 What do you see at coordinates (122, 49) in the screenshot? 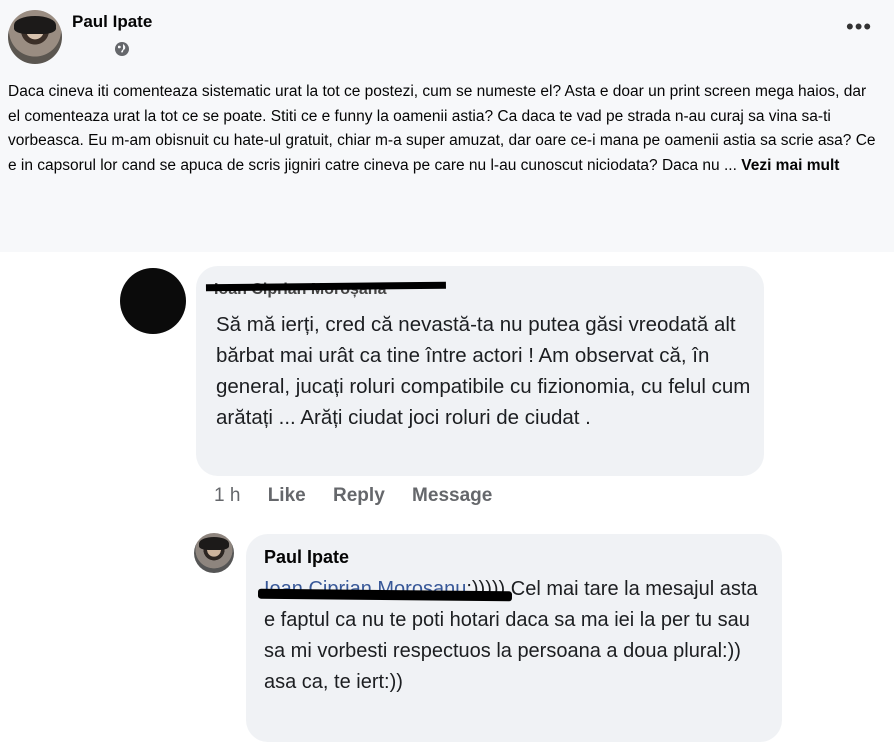
I see `globe-icon` at bounding box center [122, 49].